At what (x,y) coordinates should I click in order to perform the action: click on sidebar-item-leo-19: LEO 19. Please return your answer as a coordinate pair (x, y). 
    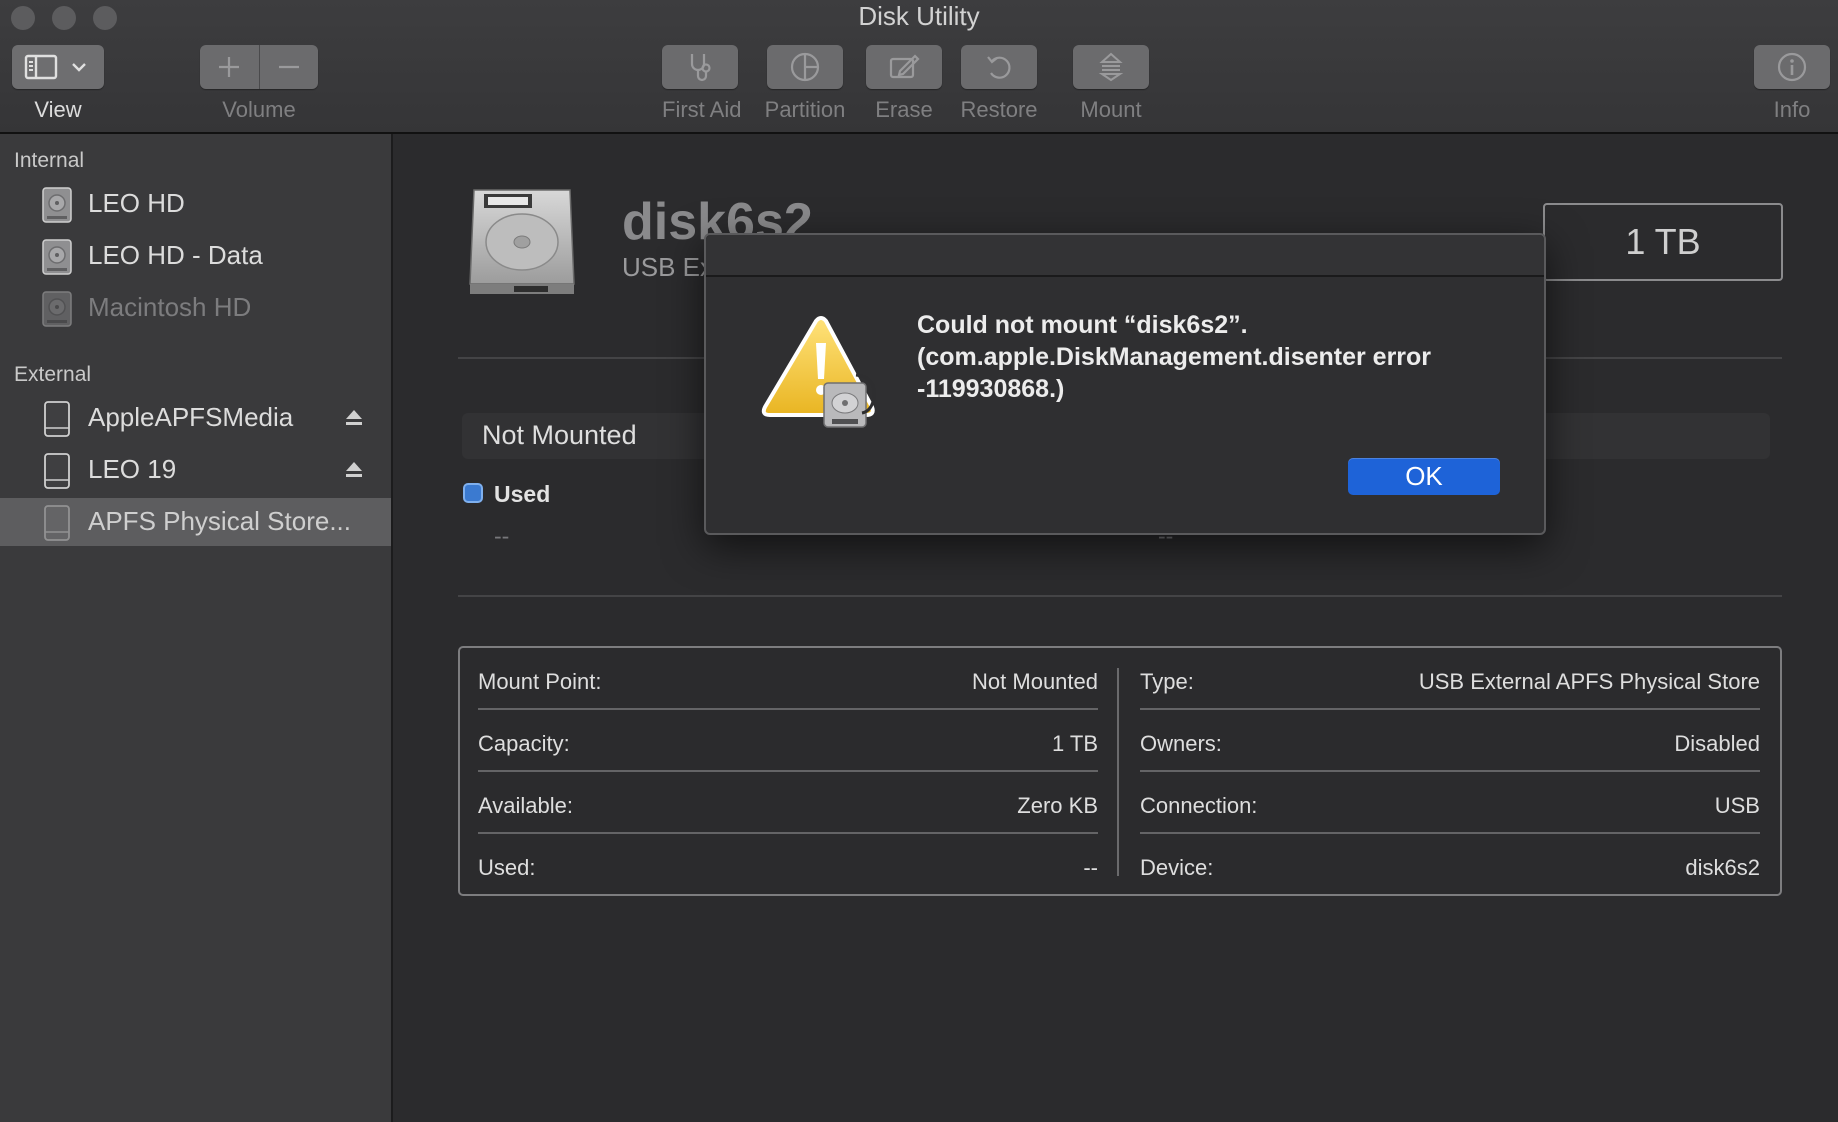
    Looking at the image, I should click on (195, 470).